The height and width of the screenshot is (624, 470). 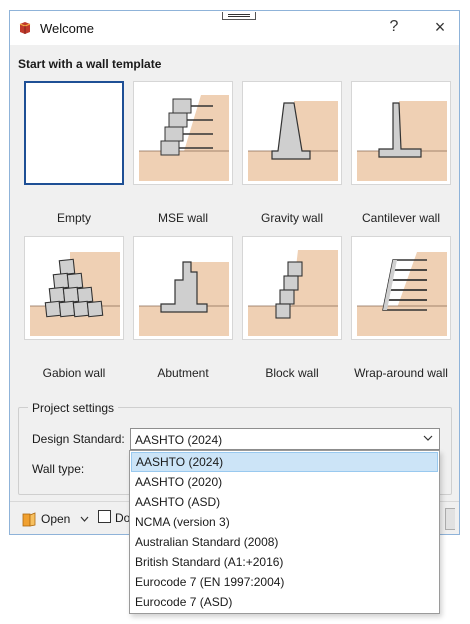 What do you see at coordinates (284, 602) in the screenshot?
I see `dropdown-option-eurocode7-asd: Eurocode 7 (ASD)` at bounding box center [284, 602].